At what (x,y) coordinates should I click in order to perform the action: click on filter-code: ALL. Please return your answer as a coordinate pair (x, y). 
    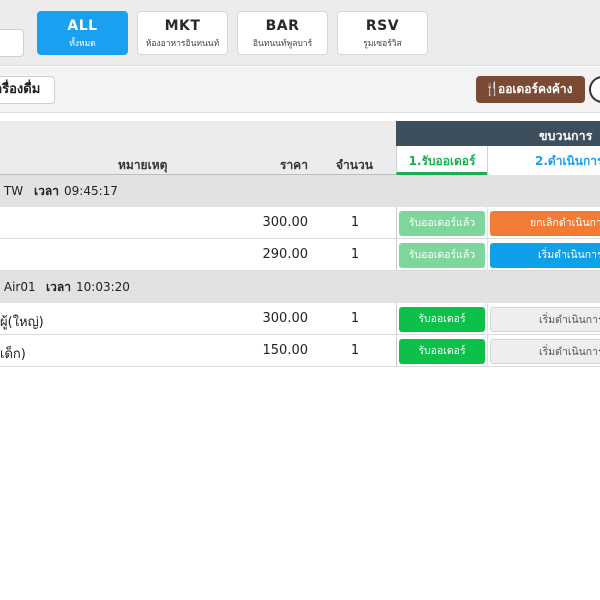
    Looking at the image, I should click on (82, 26).